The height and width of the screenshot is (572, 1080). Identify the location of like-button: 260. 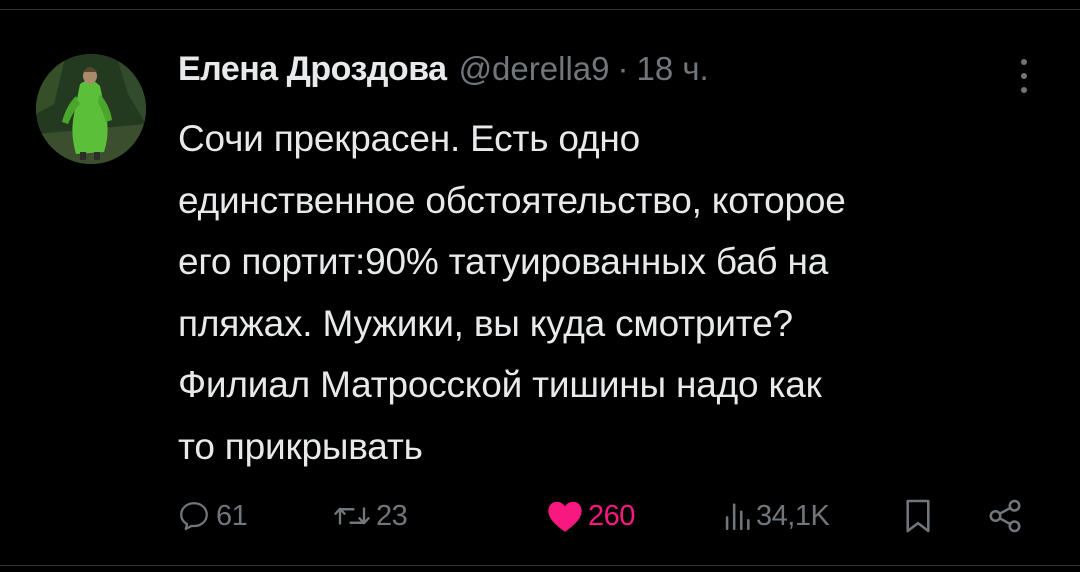
(590, 516).